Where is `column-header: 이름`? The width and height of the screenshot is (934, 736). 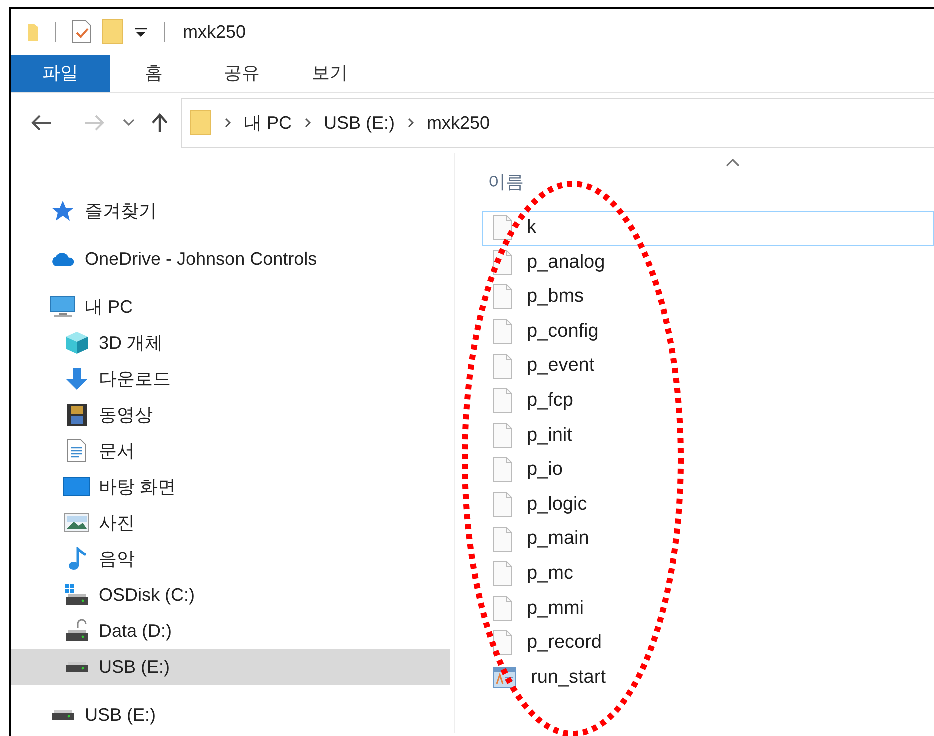
column-header: 이름 is located at coordinates (506, 182).